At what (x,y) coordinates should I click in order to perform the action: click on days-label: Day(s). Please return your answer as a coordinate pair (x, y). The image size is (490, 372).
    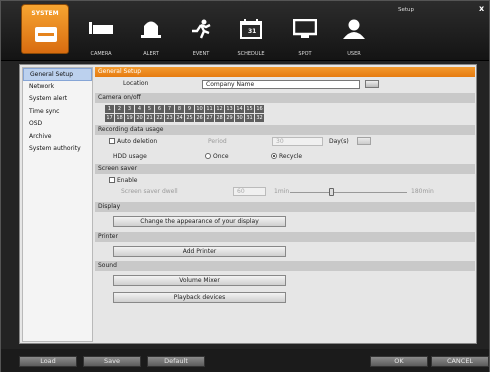
    Looking at the image, I should click on (339, 141).